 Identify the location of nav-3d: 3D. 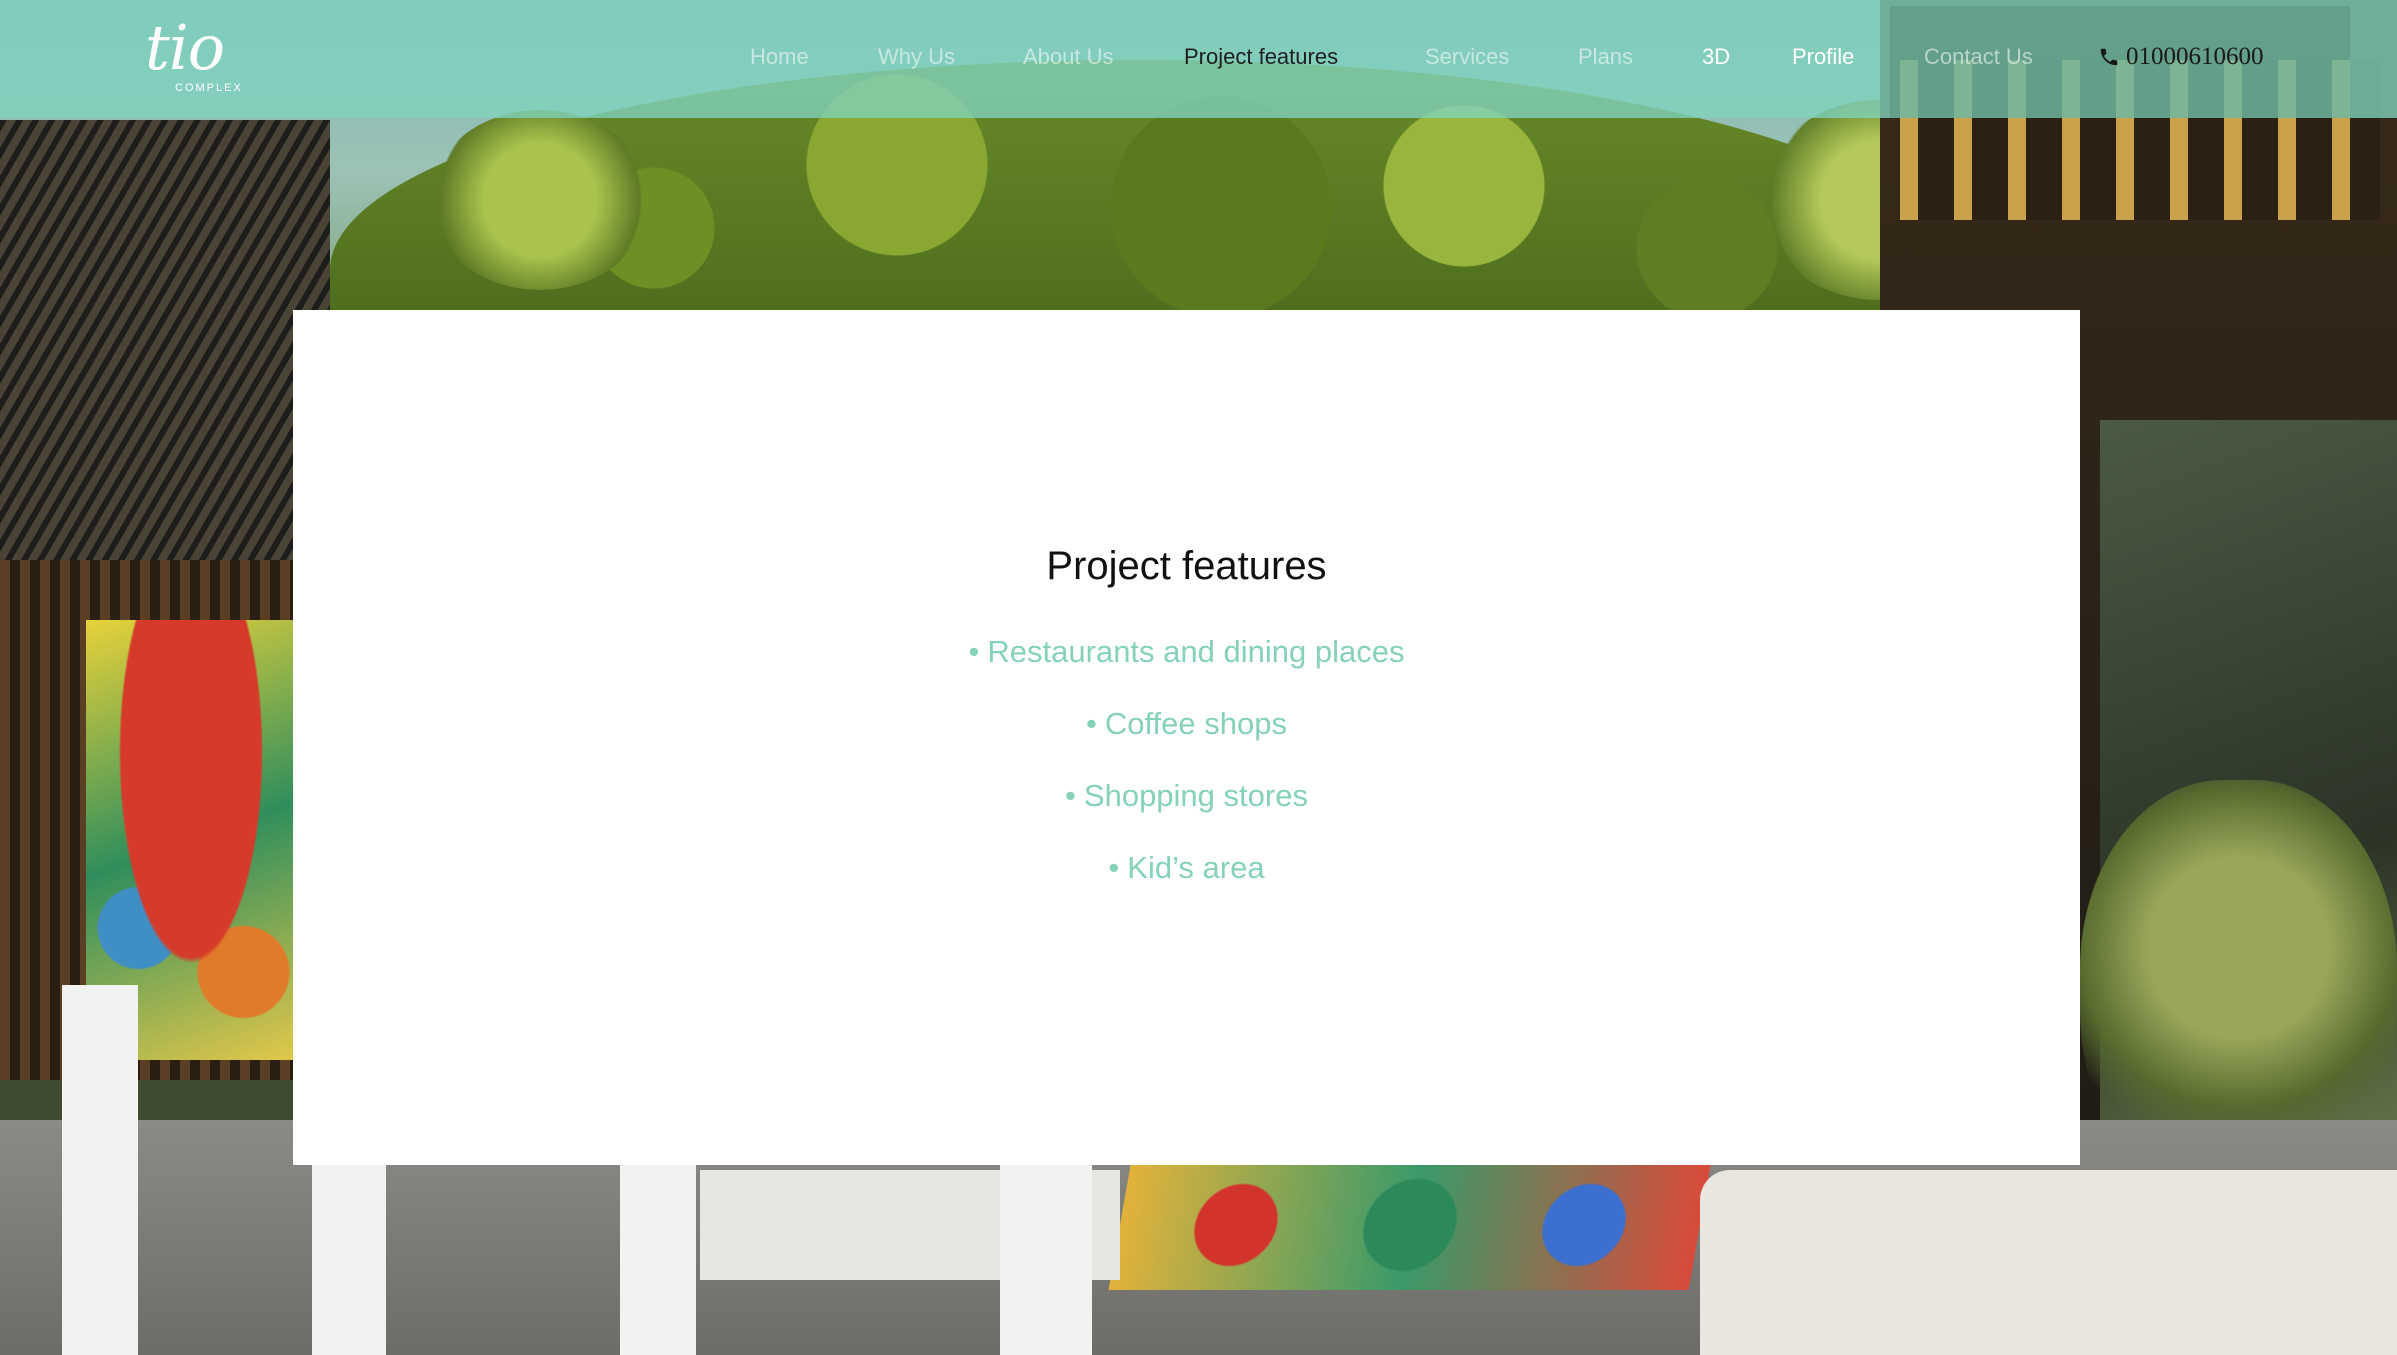
(1716, 57).